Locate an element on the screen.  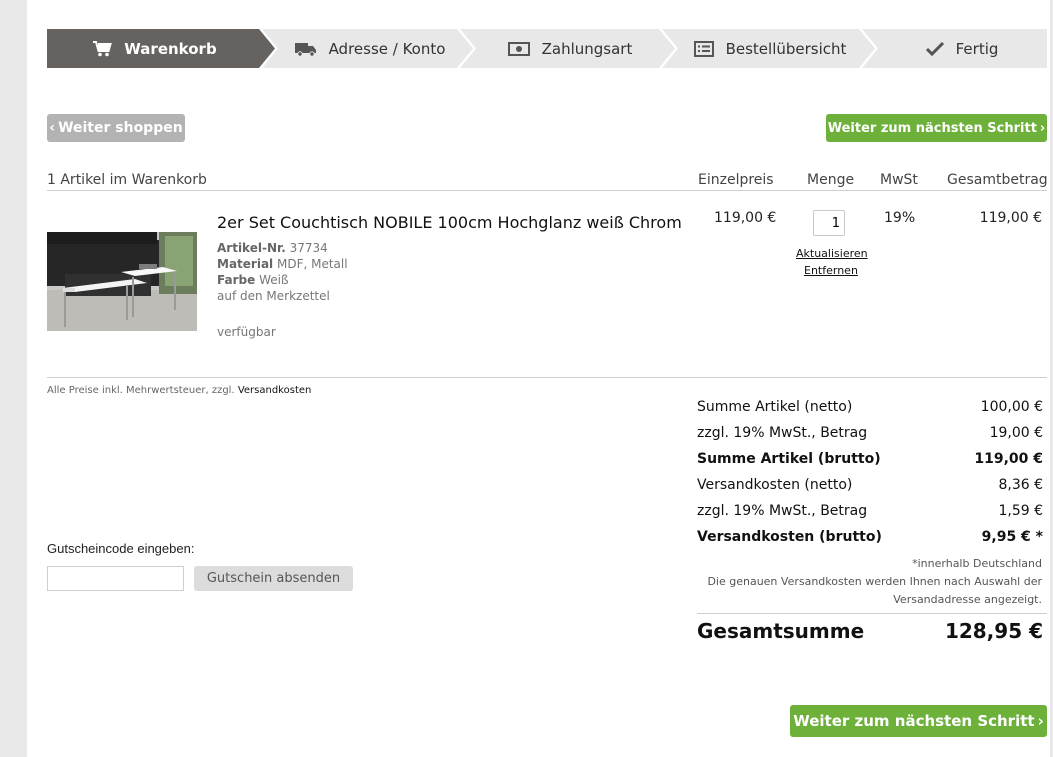
add-to-wishlist-link: auf den Merkzettel is located at coordinates (273, 296).